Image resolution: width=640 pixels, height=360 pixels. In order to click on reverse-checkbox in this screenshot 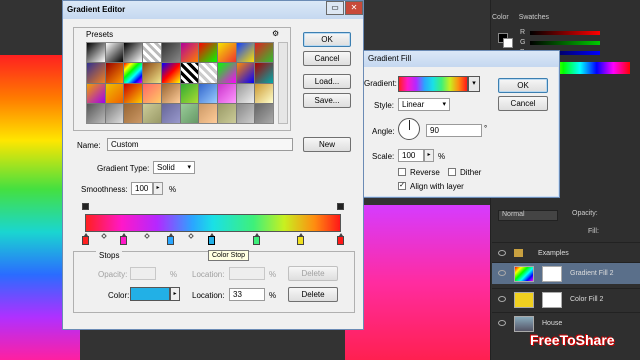, I will do `click(402, 172)`.